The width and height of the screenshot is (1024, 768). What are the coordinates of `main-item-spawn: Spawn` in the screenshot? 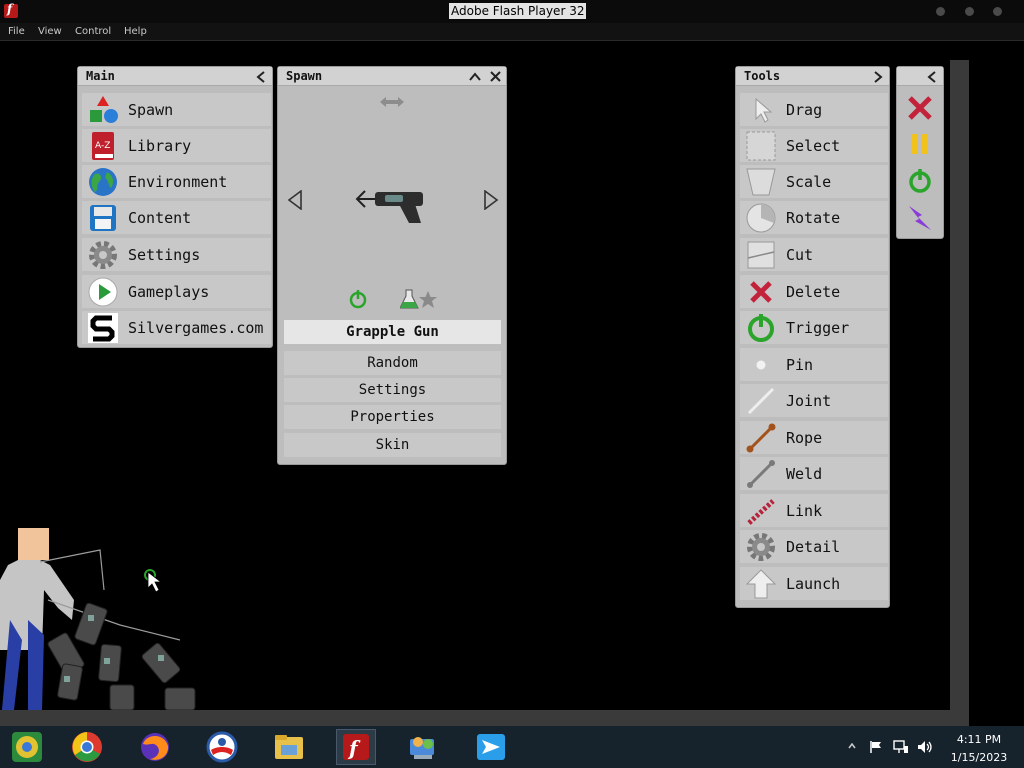 It's located at (176, 109).